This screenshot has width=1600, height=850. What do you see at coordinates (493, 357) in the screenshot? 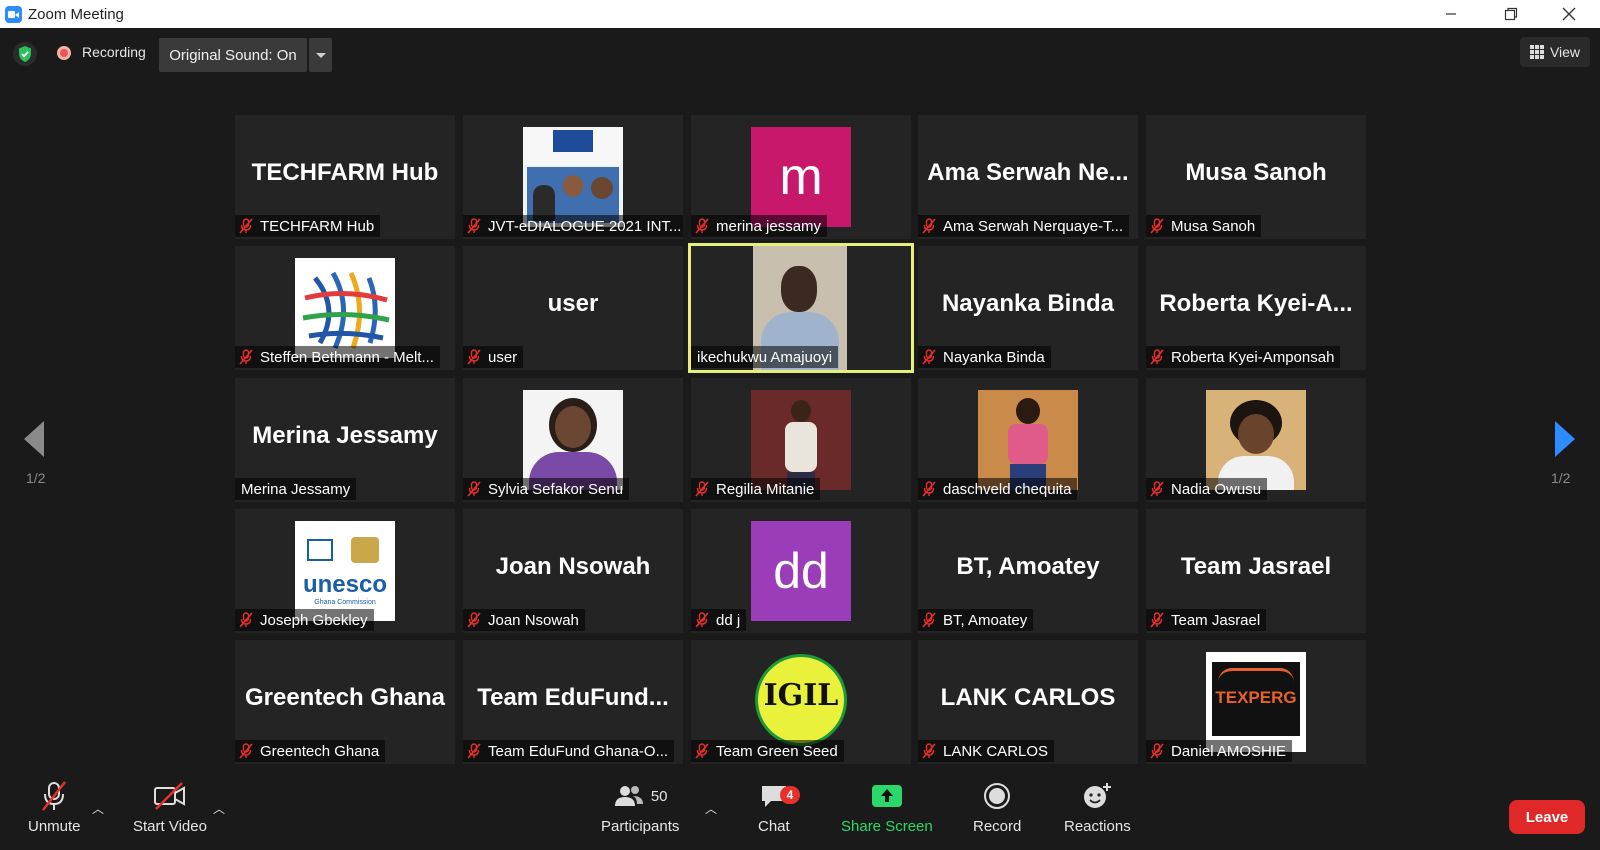
I see `participant-name-label: user` at bounding box center [493, 357].